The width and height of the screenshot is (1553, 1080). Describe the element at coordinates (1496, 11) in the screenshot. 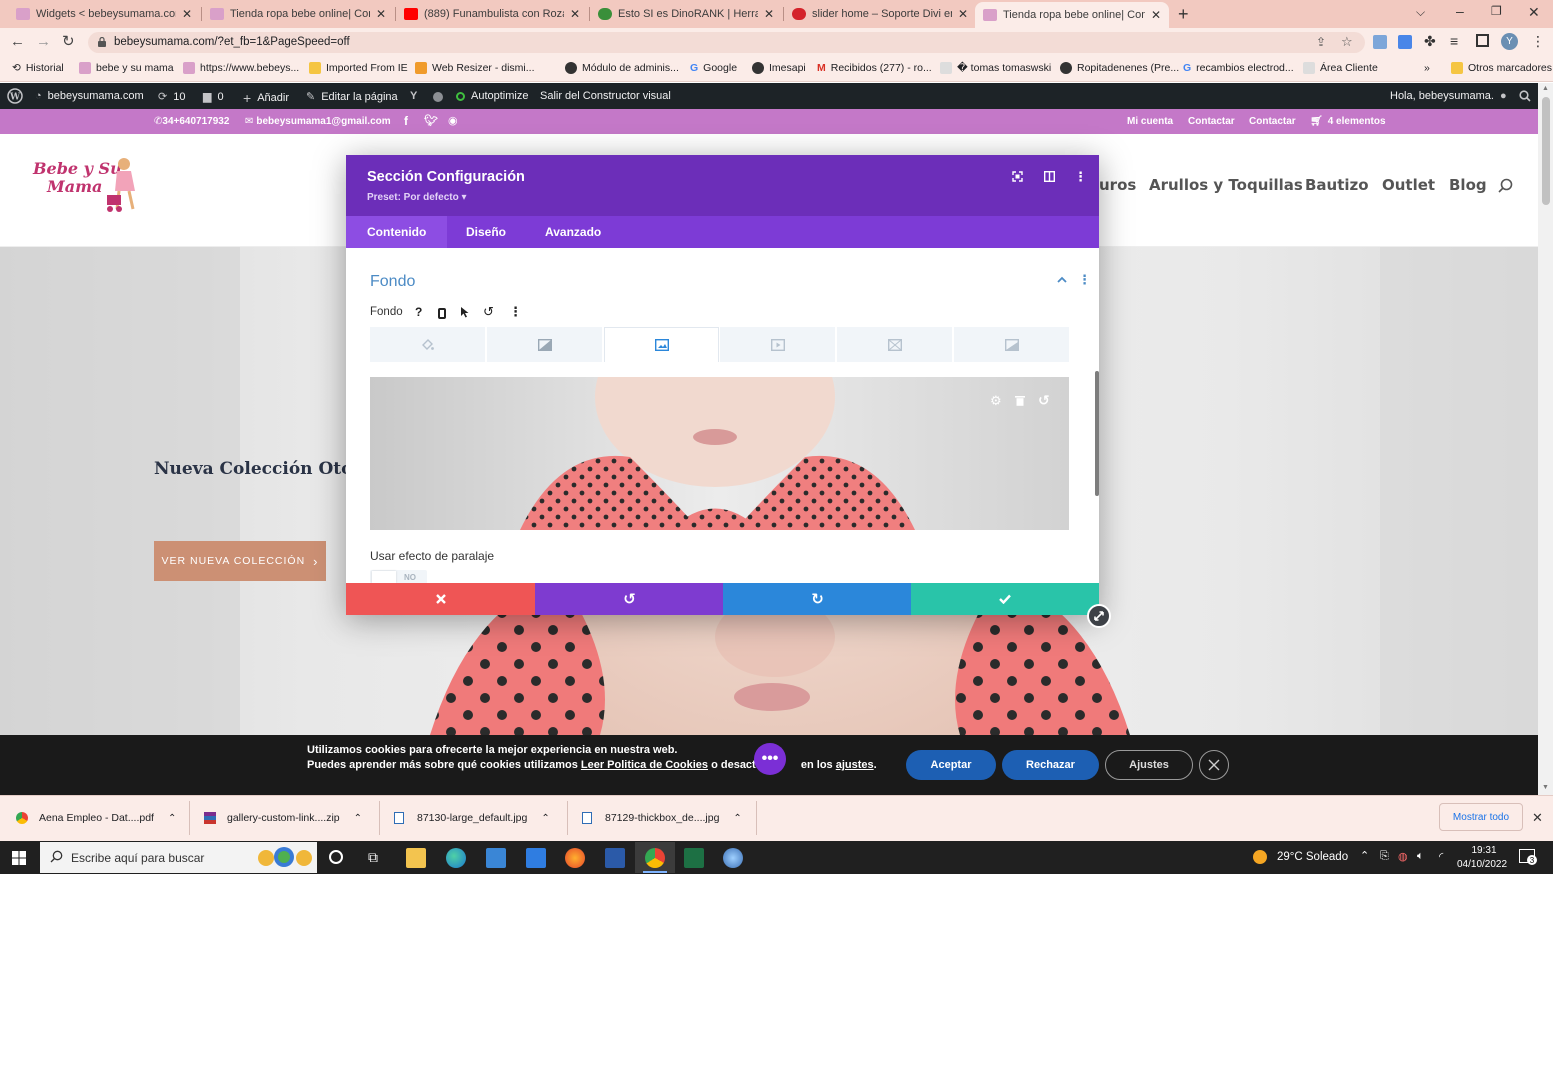

I see `restore-window-icon: ❐` at that location.